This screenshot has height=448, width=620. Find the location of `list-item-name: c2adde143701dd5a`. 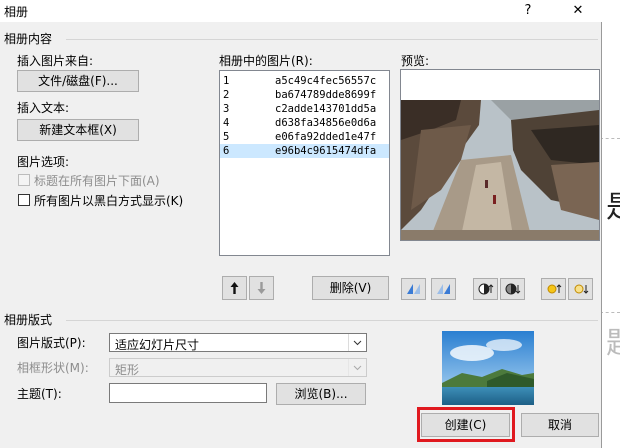

list-item-name: c2adde143701dd5a is located at coordinates (326, 109).